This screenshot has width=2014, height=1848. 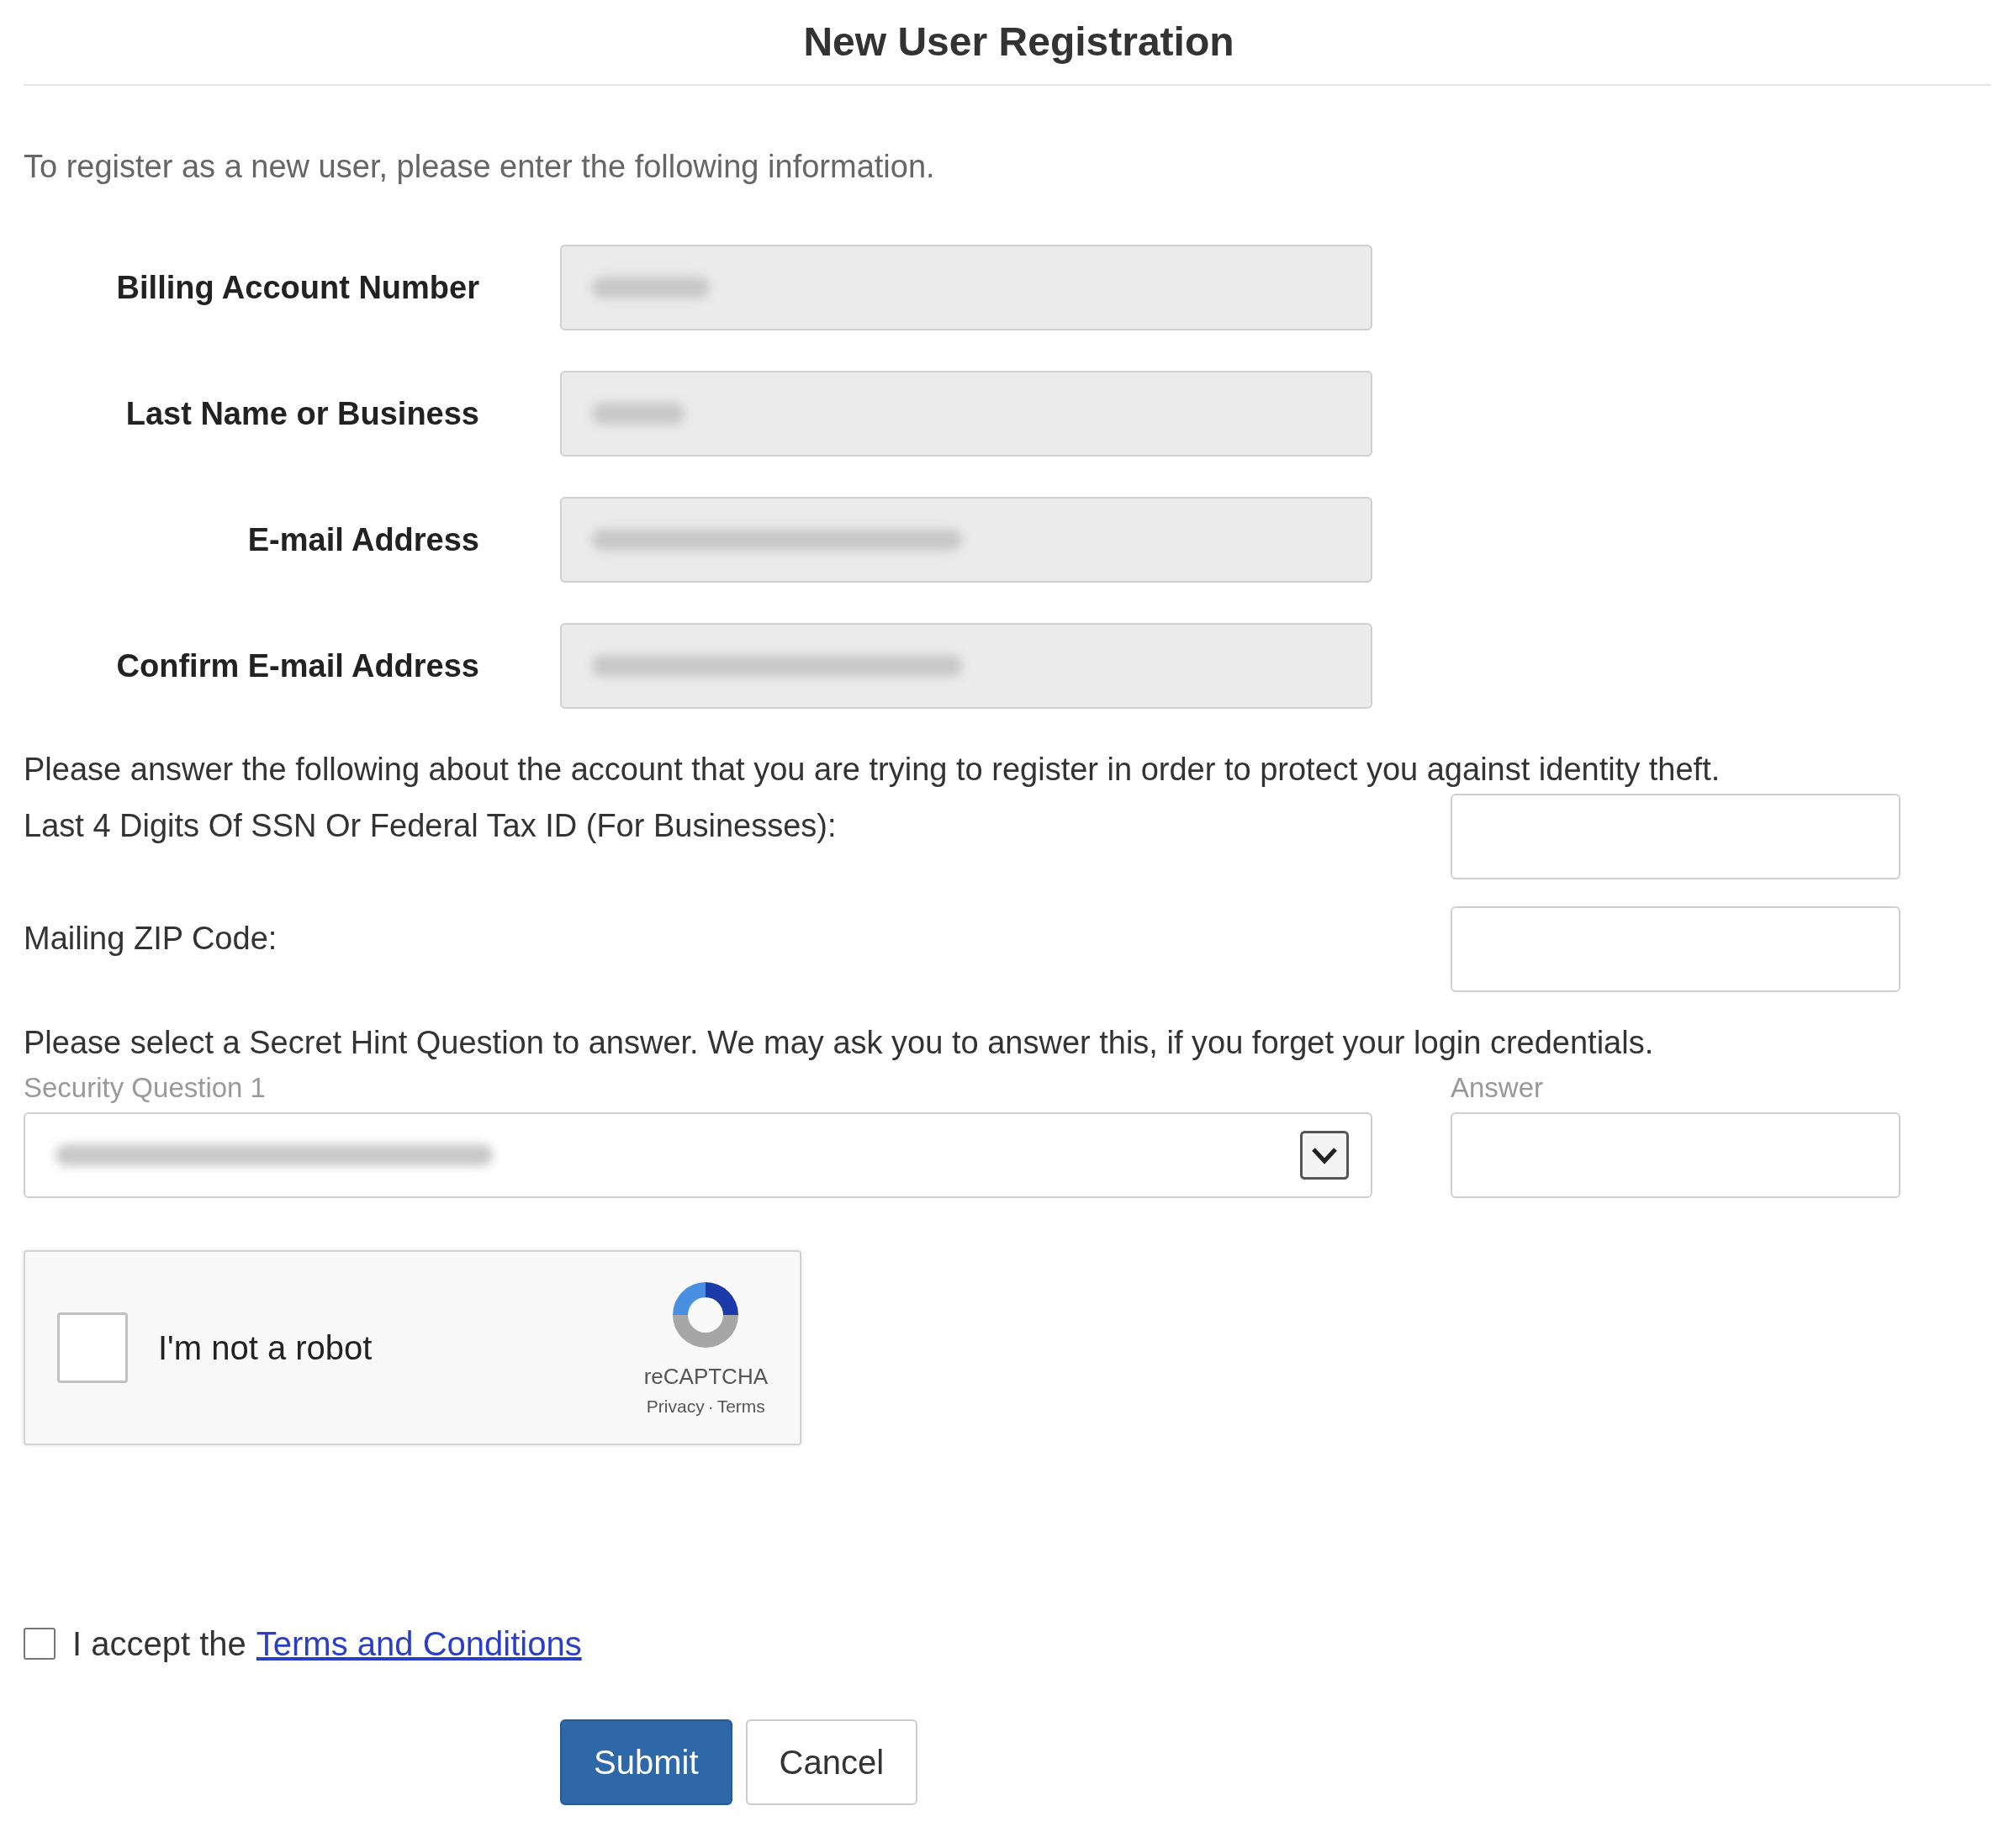 I want to click on field-label: Answer, so click(x=1498, y=1088).